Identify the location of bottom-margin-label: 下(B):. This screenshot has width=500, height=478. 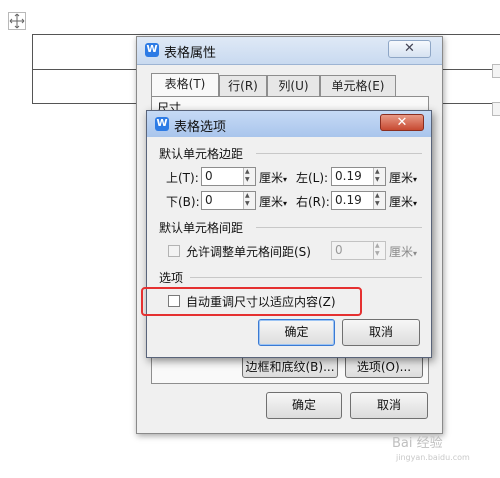
(183, 202).